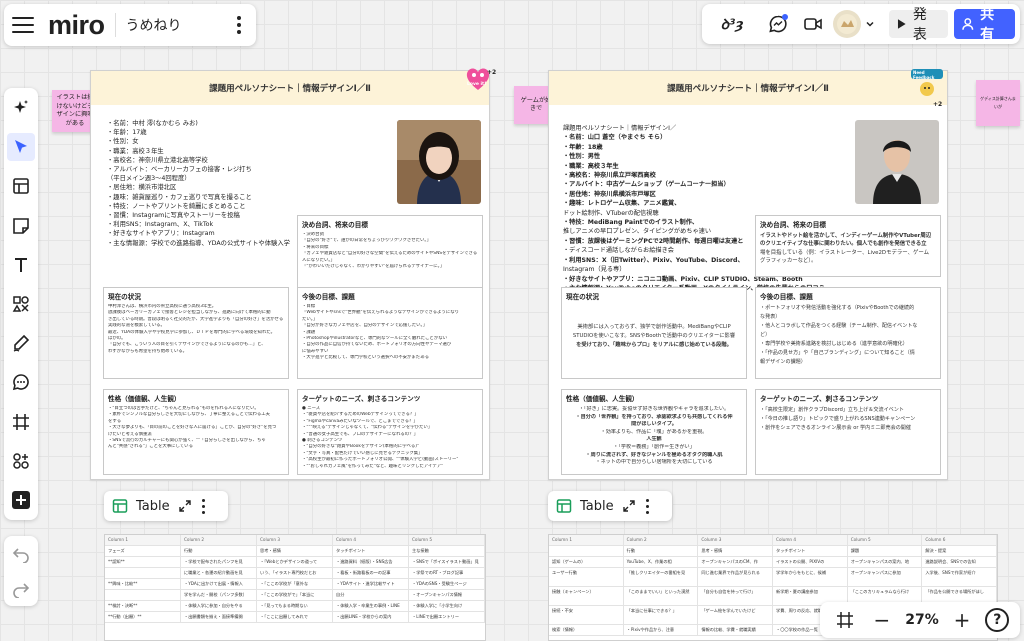  I want to click on table-cell: YouTube、X、作業の相, so click(661, 562).